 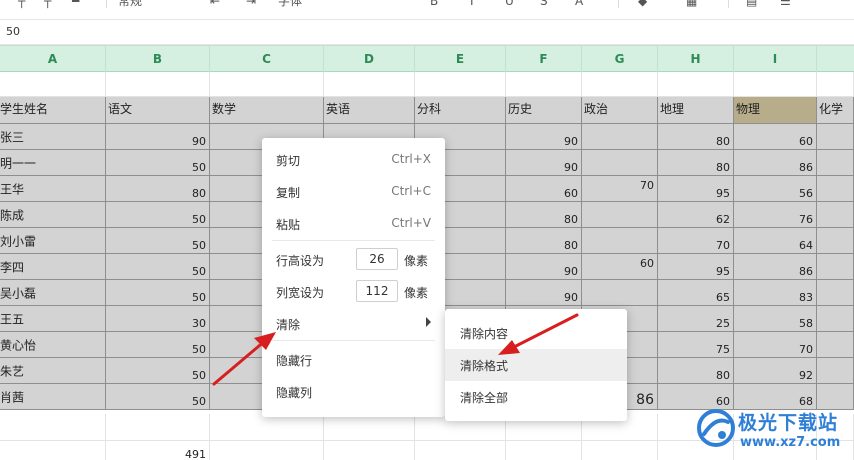 I want to click on score-cell: 60, so click(x=544, y=189).